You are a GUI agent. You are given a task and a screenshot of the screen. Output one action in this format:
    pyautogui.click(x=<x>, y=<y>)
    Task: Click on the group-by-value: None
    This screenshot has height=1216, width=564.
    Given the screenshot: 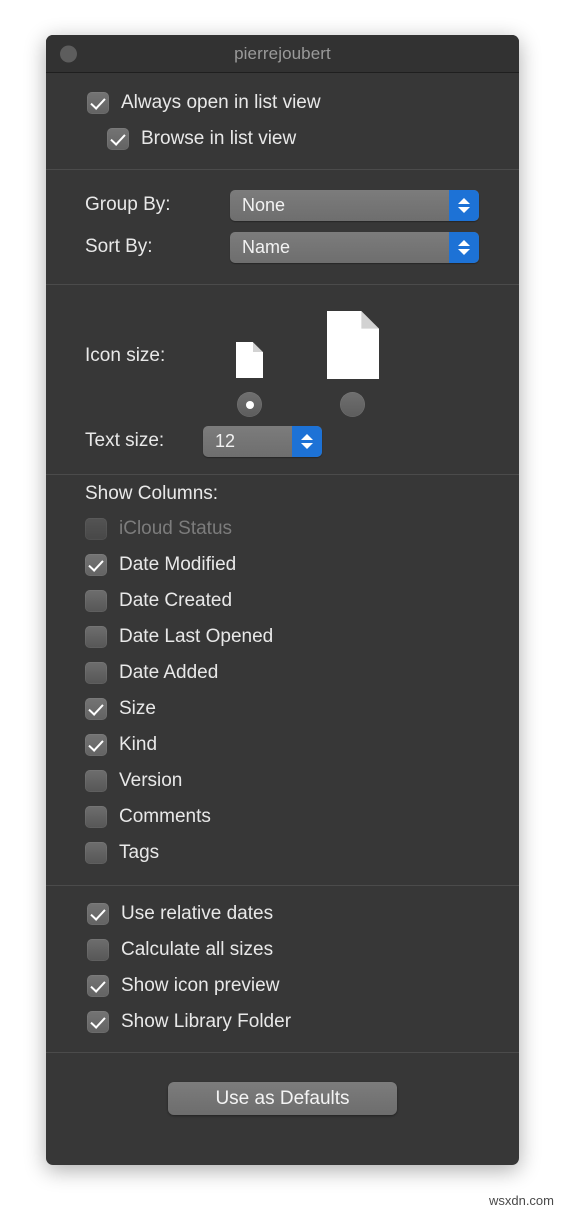 What is the action you would take?
    pyautogui.click(x=264, y=204)
    